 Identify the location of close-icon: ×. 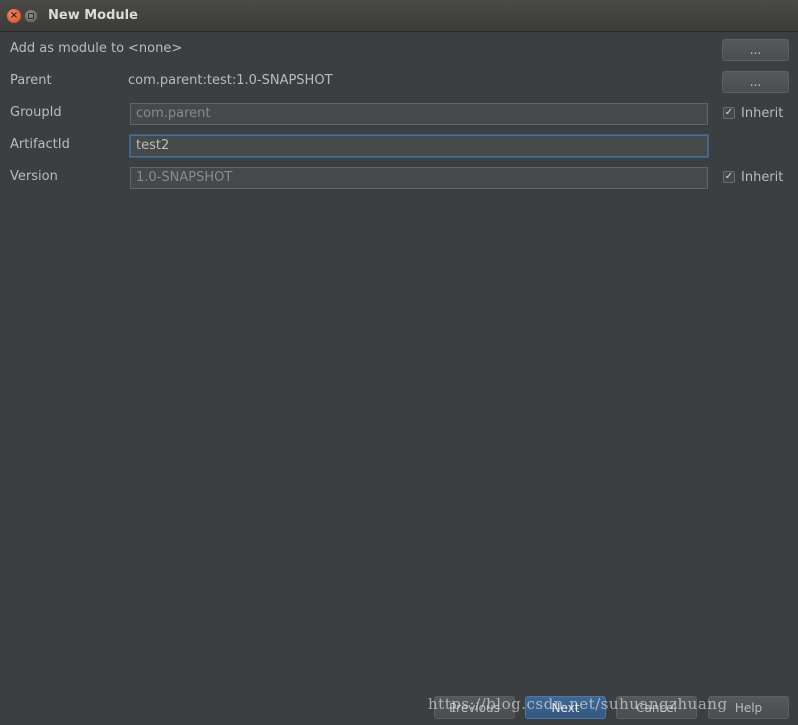
(14, 16).